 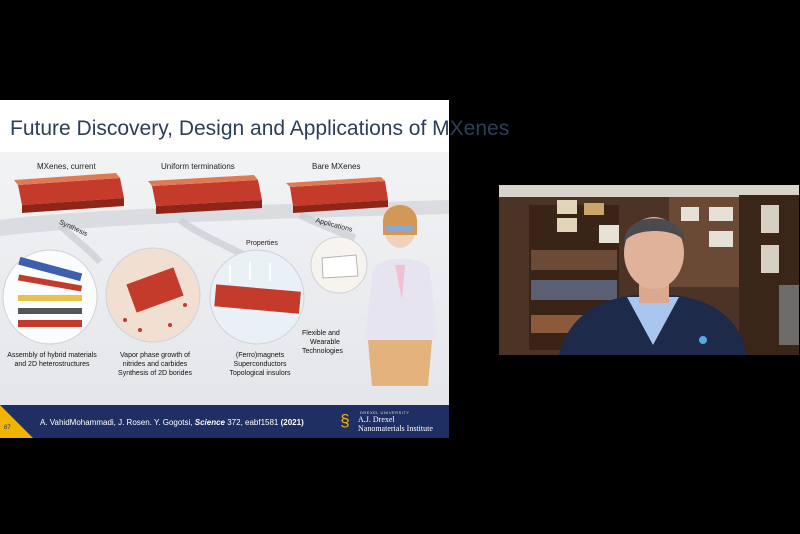 I want to click on logo-name-line1: A.J. Drexel, so click(x=376, y=419).